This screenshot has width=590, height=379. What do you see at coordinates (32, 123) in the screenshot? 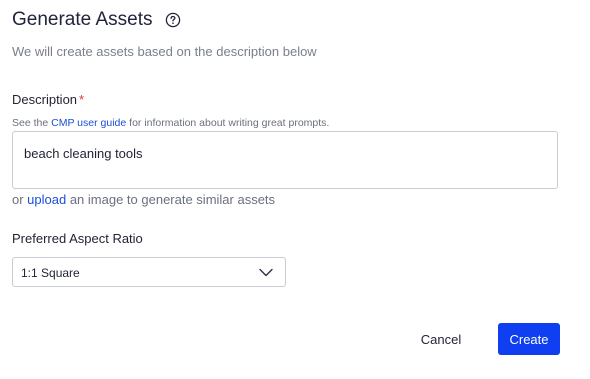
I see `hint-prefix: See the` at bounding box center [32, 123].